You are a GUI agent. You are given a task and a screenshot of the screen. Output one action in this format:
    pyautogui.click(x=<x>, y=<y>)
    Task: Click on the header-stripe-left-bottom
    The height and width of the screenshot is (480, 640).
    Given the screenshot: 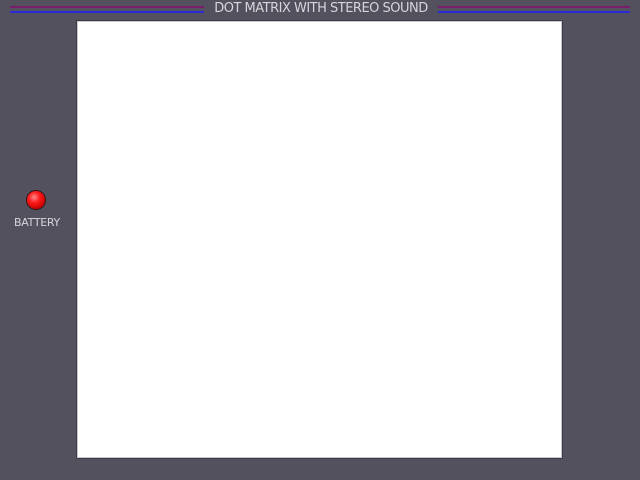 What is the action you would take?
    pyautogui.click(x=107, y=12)
    